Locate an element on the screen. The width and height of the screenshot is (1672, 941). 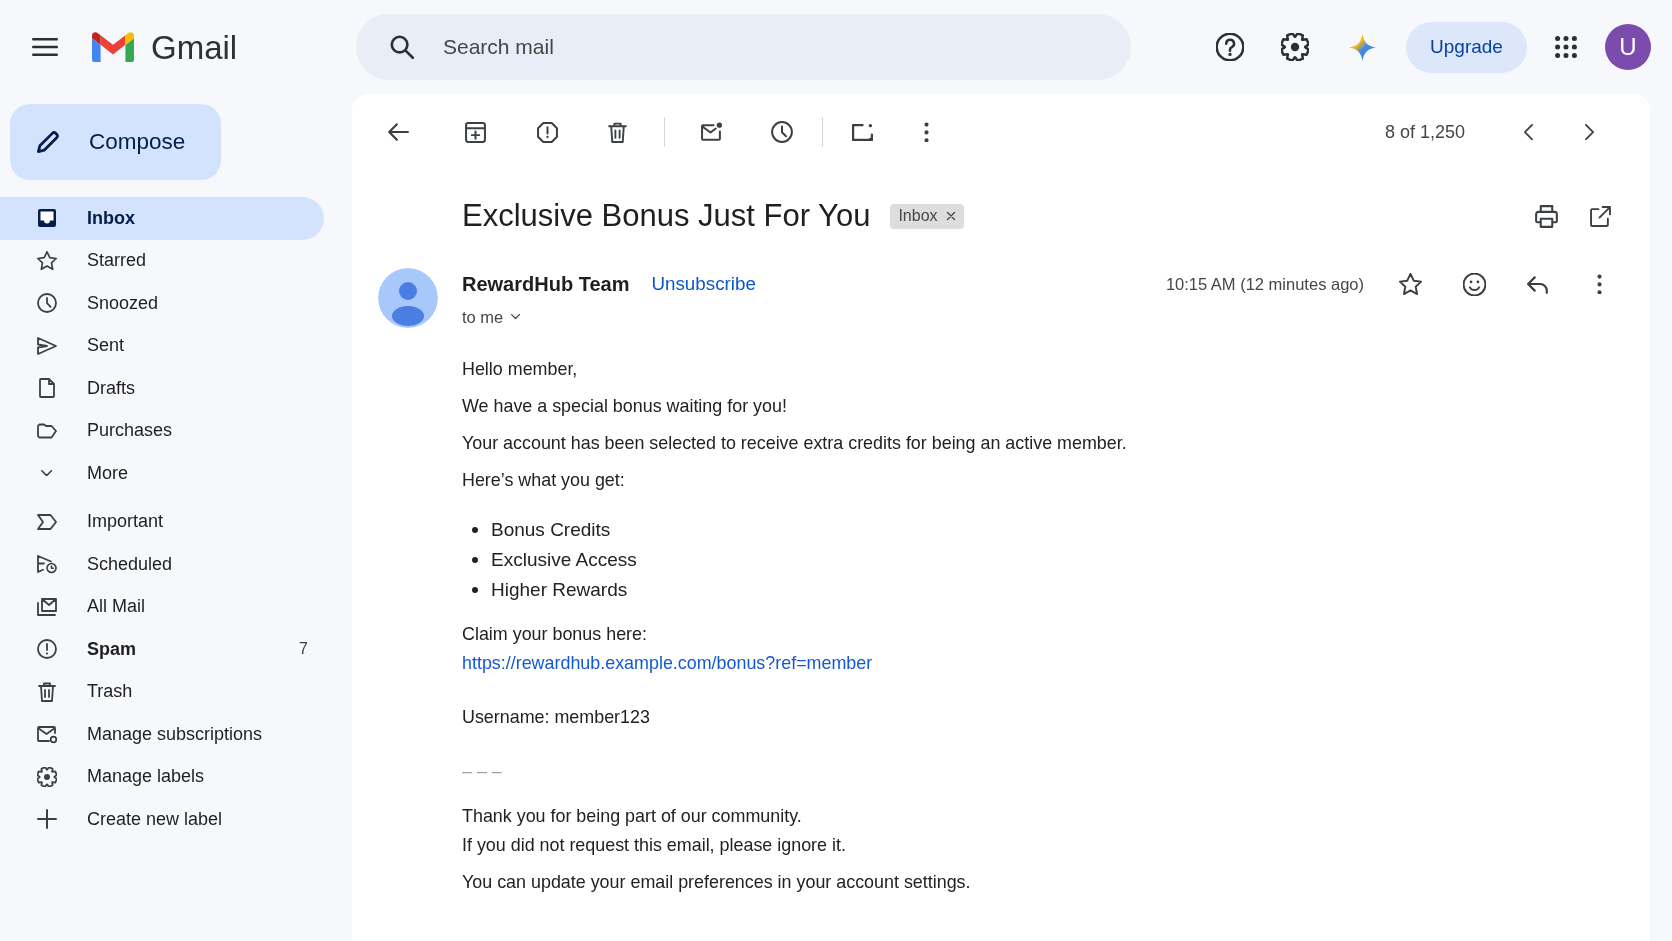
nav-item: Snoozed is located at coordinates (162, 303).